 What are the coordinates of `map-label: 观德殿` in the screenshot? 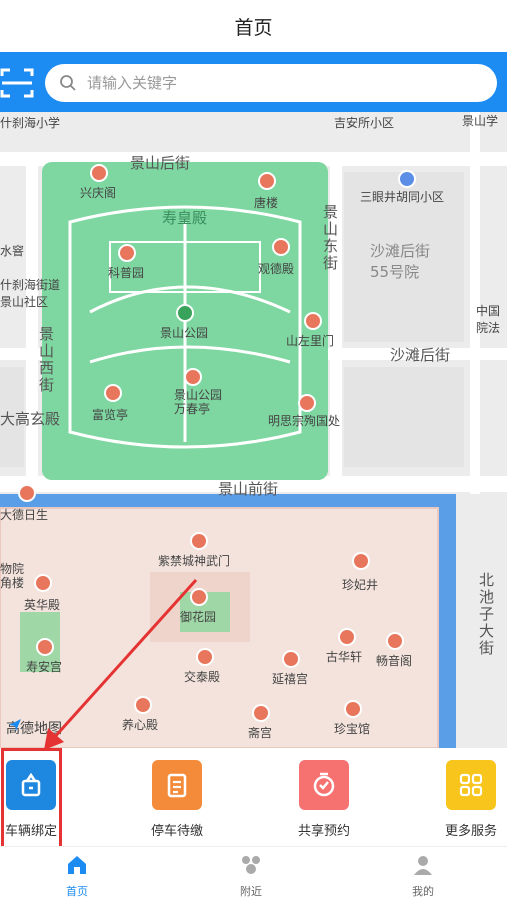 It's located at (276, 269).